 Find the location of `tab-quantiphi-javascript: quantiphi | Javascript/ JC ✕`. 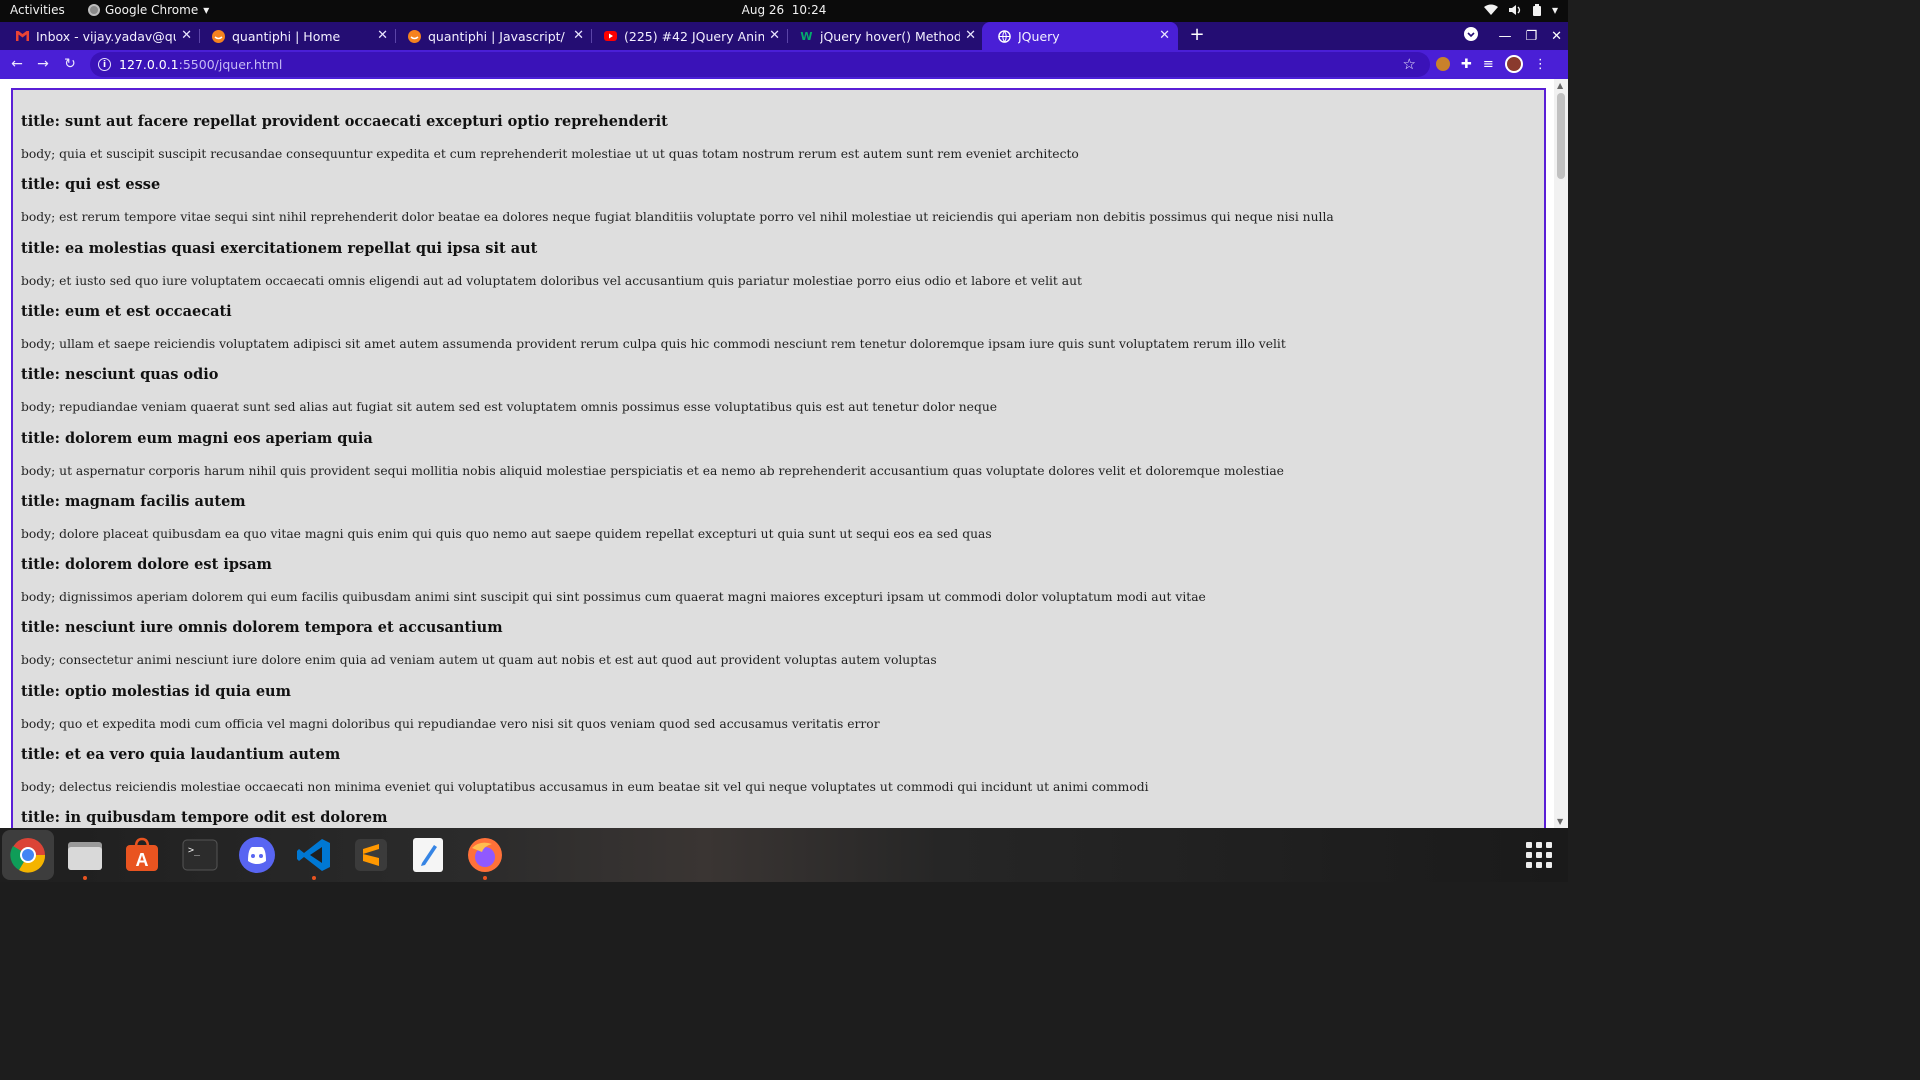

tab-quantiphi-javascript: quantiphi | Javascript/ JC ✕ is located at coordinates (492, 36).